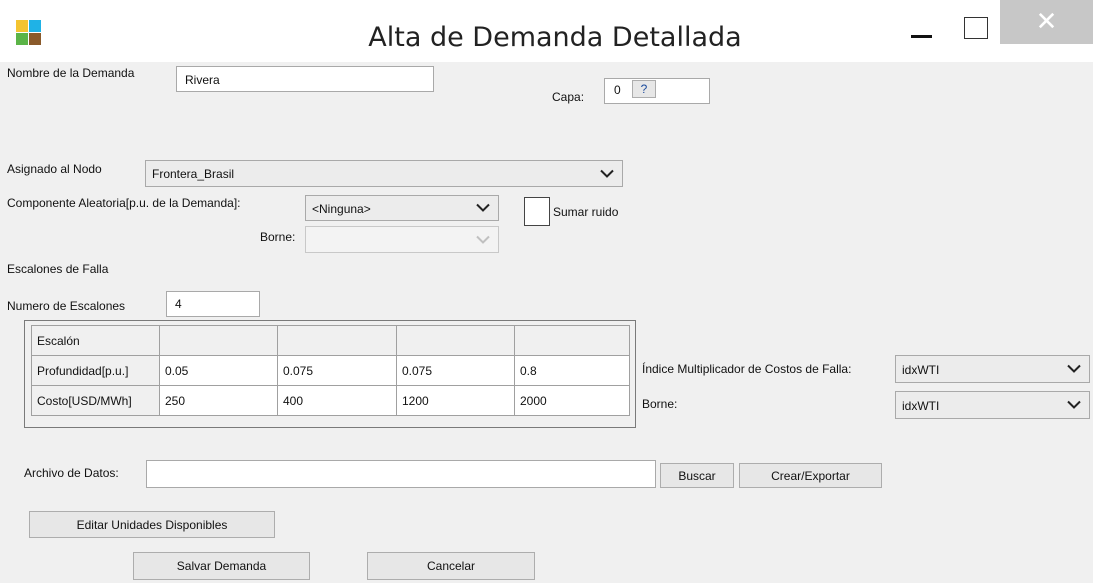 This screenshot has height=583, width=1093. I want to click on escalones-section-title: Escalones de Falla, so click(58, 269).